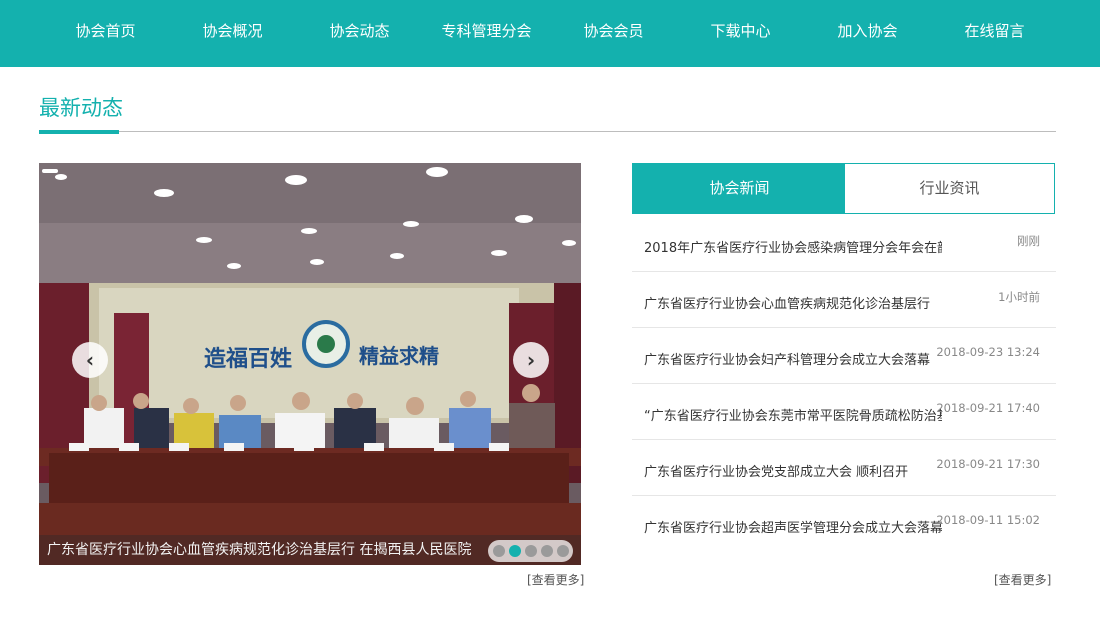 The width and height of the screenshot is (1100, 618). What do you see at coordinates (50, 171) in the screenshot?
I see `slide-indicator` at bounding box center [50, 171].